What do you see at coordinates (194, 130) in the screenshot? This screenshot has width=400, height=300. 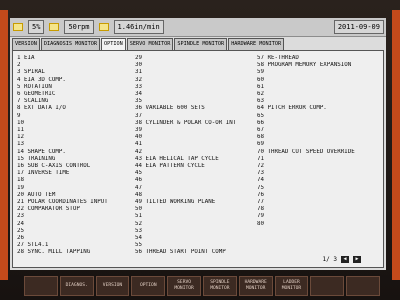 I see `option-row: 39` at bounding box center [194, 130].